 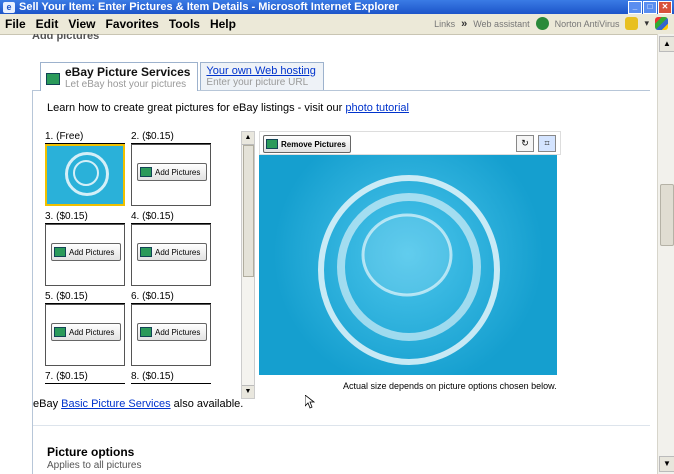 What do you see at coordinates (377, 108) in the screenshot?
I see `photo-tutorial-link: photo tutorial` at bounding box center [377, 108].